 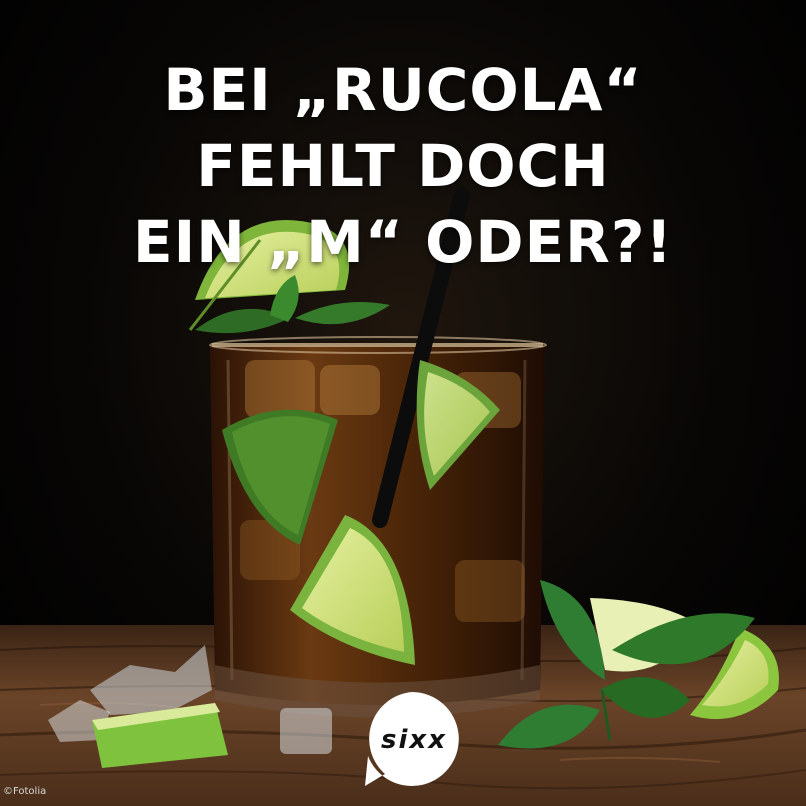 What do you see at coordinates (403, 242) in the screenshot?
I see `headline-line-3: EIN „M“ ODER?!` at bounding box center [403, 242].